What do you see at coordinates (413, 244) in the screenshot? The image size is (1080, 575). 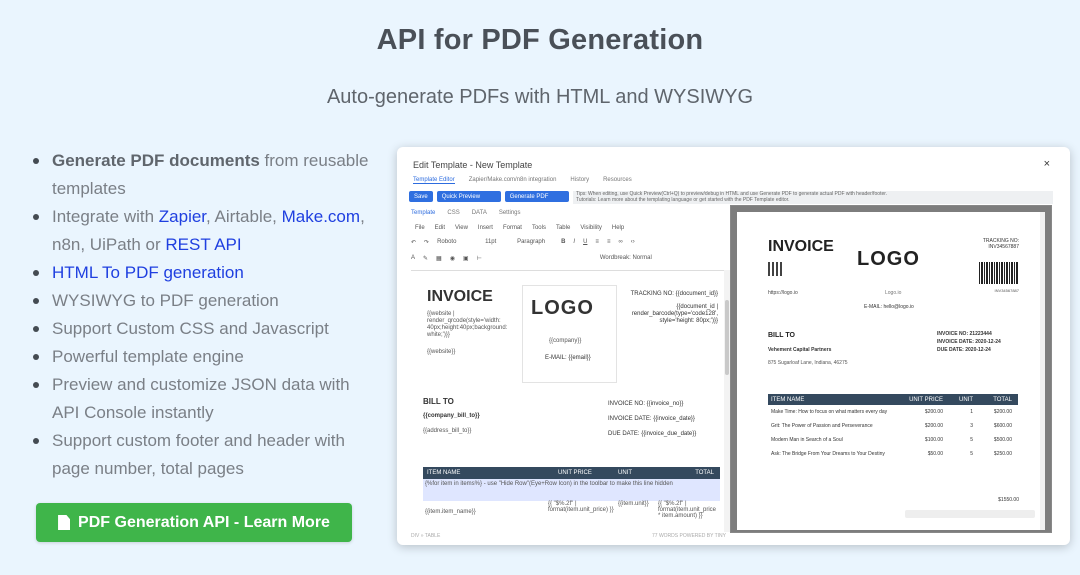 I see `undo-icon: ↶` at bounding box center [413, 244].